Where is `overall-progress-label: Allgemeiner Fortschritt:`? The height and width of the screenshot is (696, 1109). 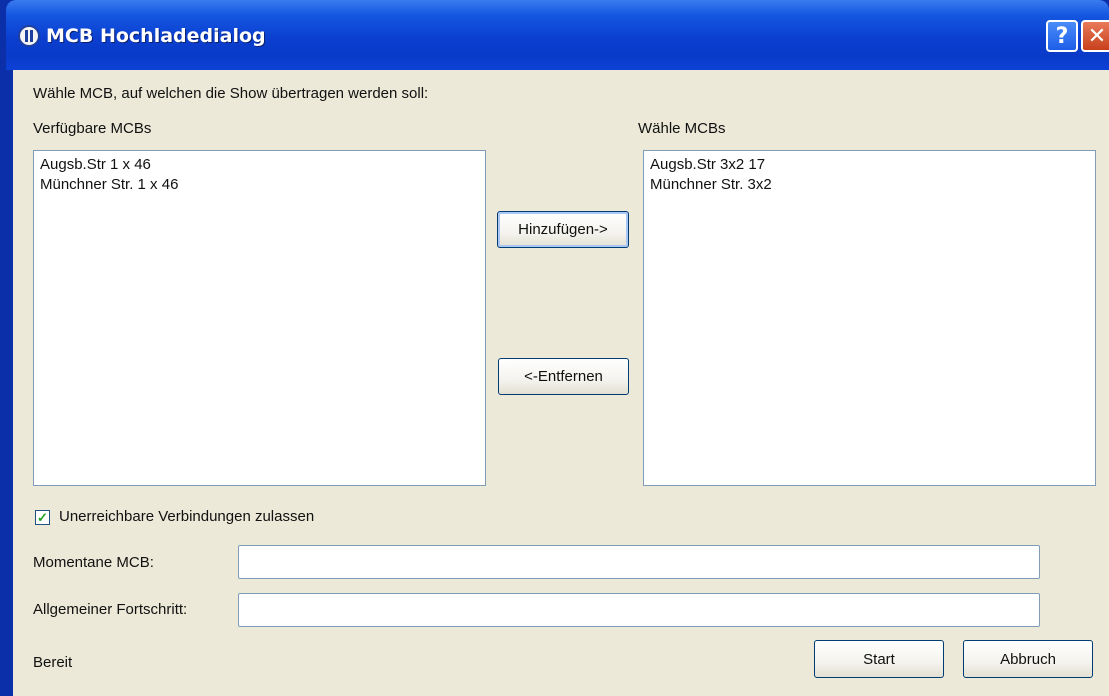 overall-progress-label: Allgemeiner Fortschritt: is located at coordinates (110, 609).